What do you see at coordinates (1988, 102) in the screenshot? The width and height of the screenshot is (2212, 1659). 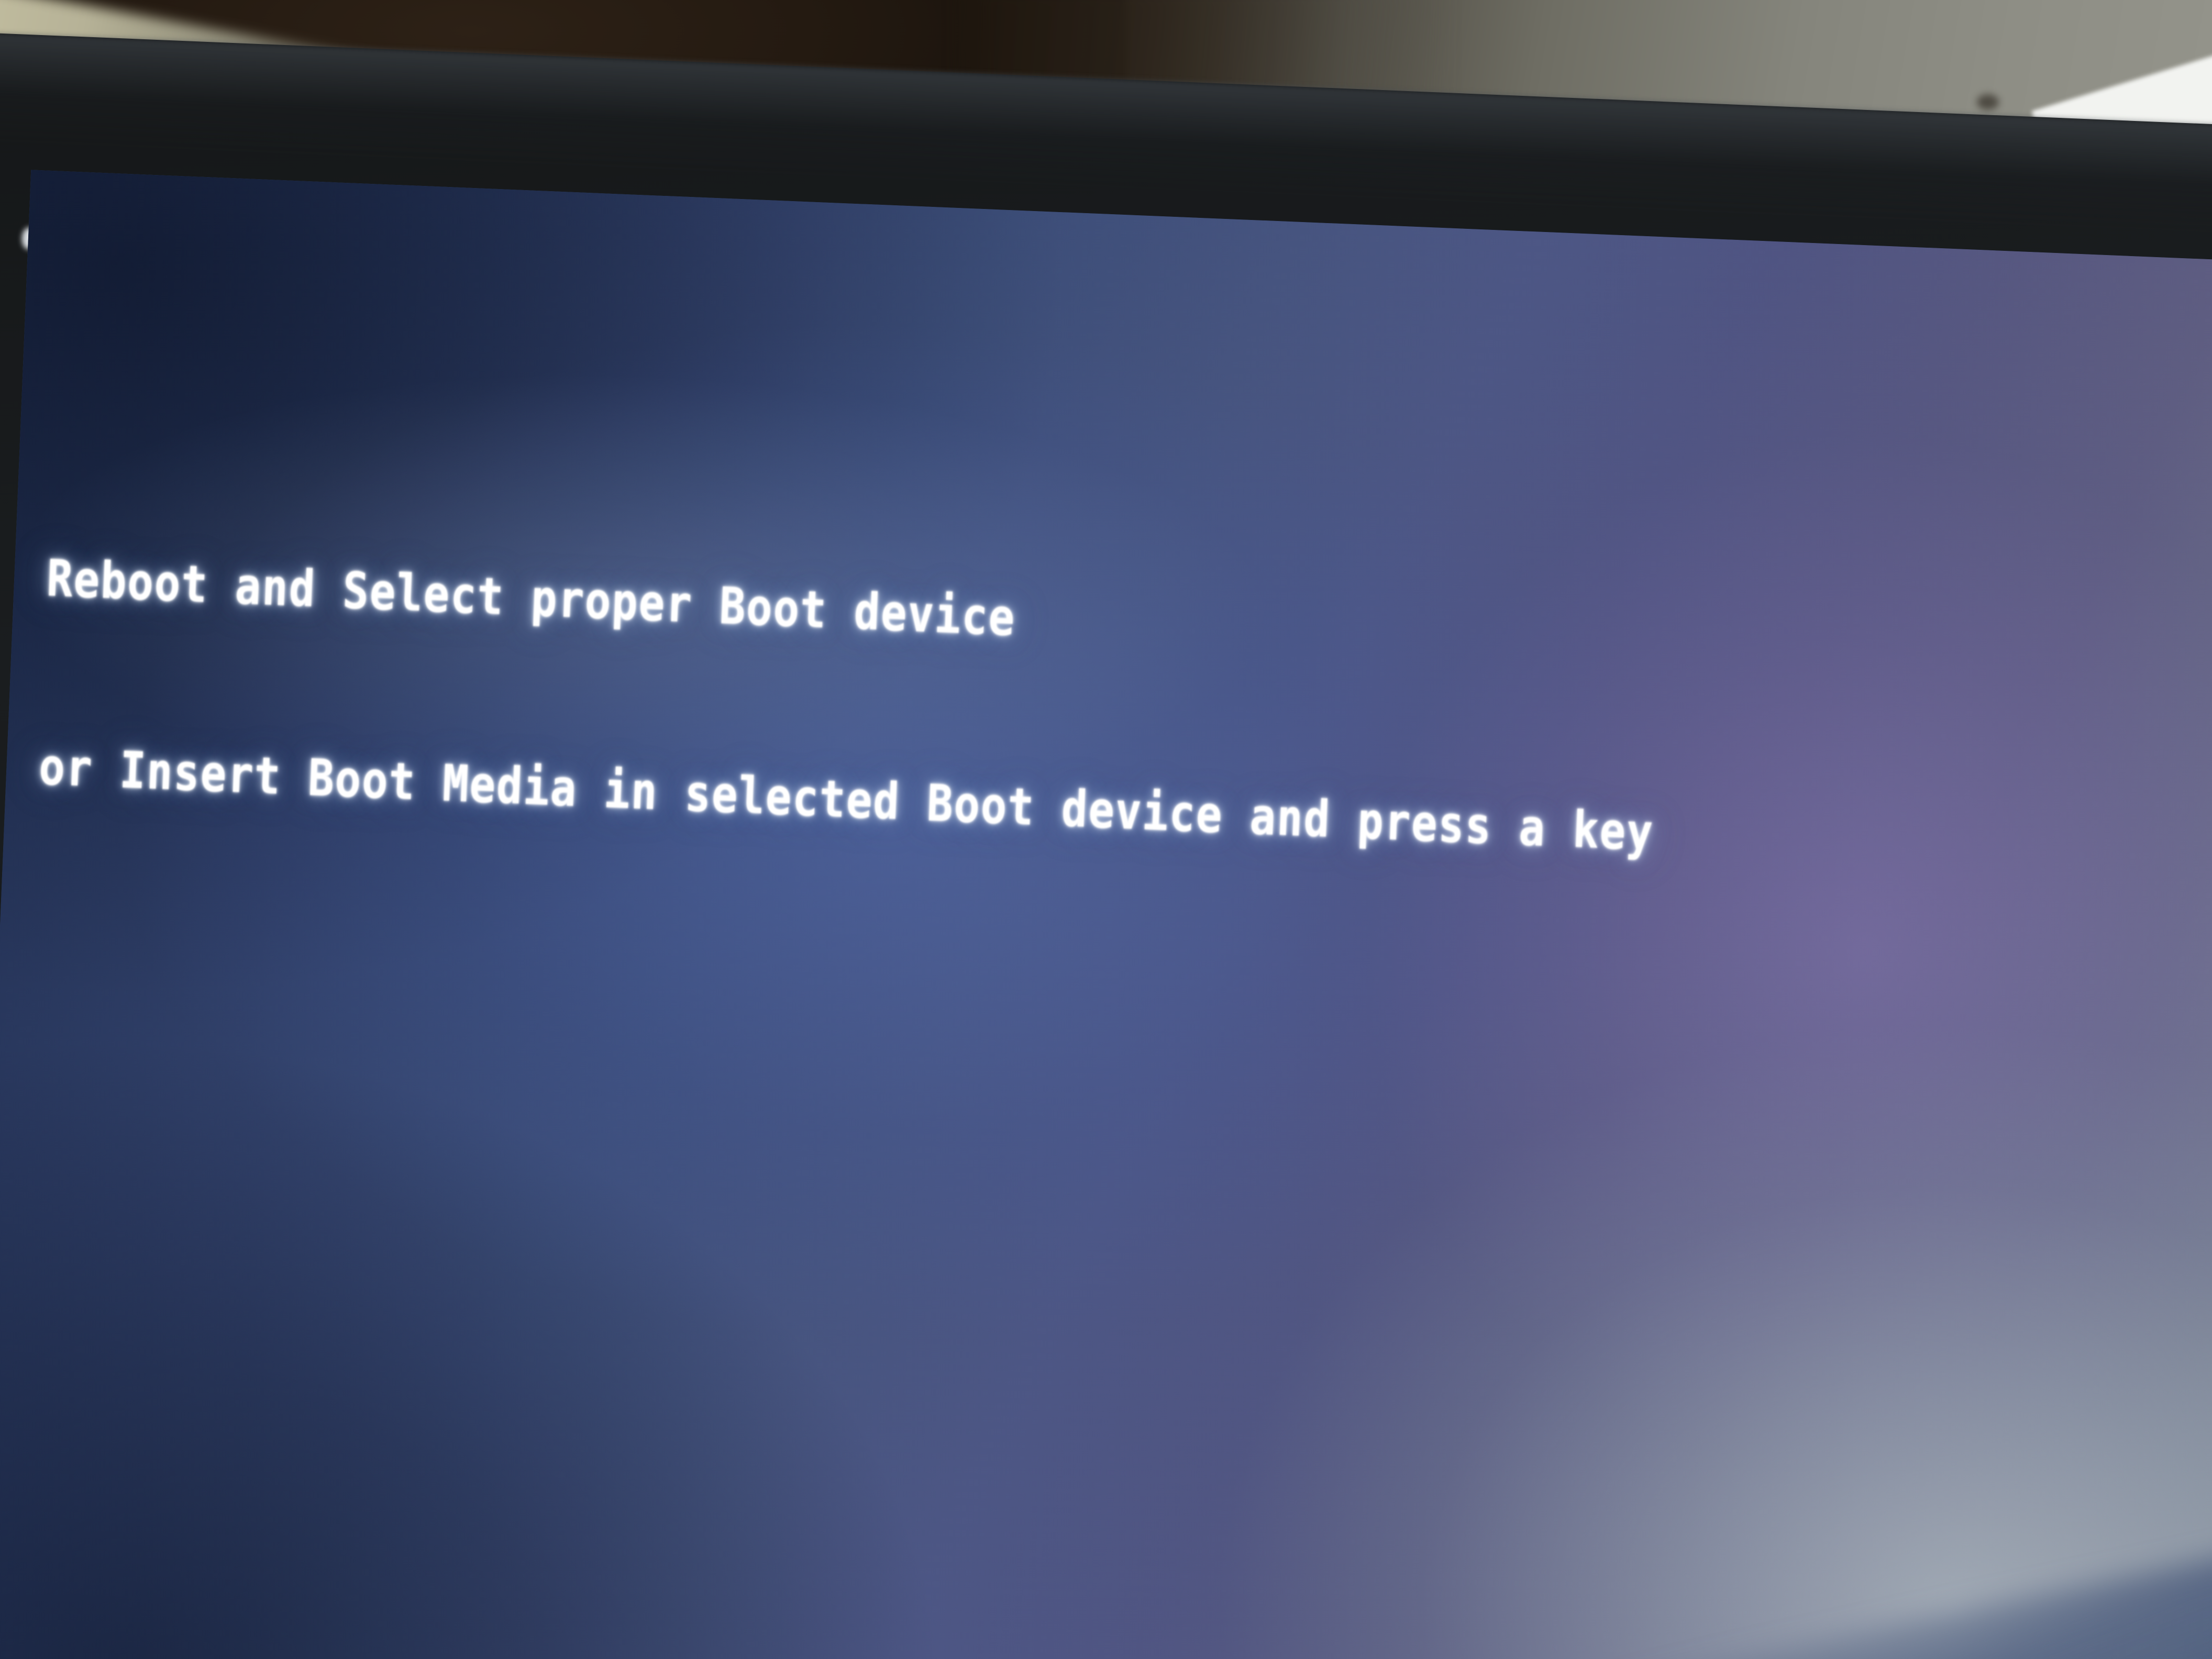 I see `wall-blemish-icon` at bounding box center [1988, 102].